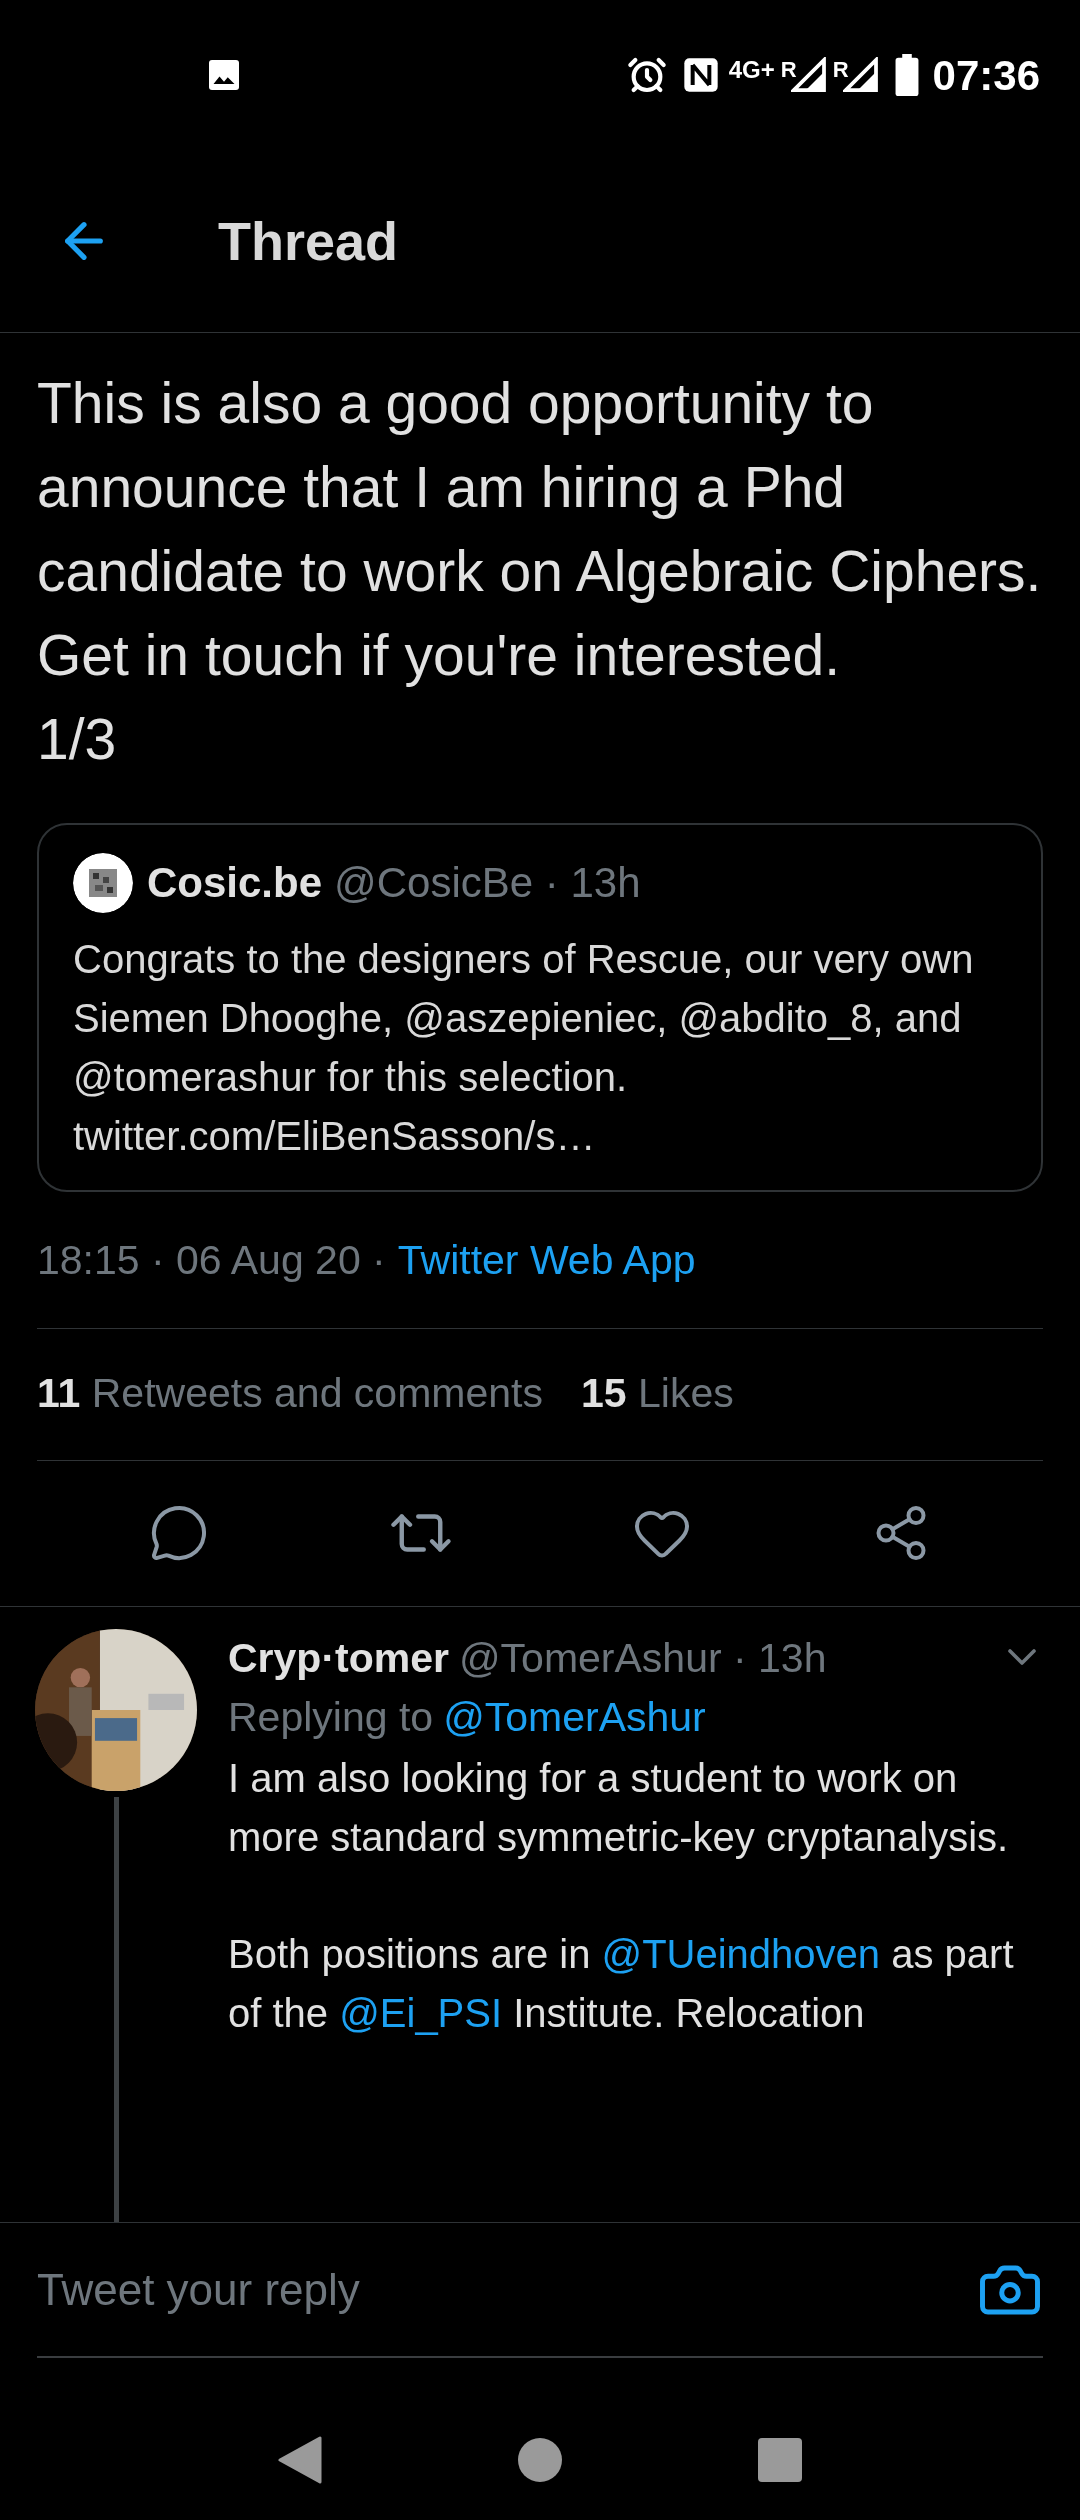 The height and width of the screenshot is (2520, 1080). I want to click on back-nav-icon, so click(300, 2460).